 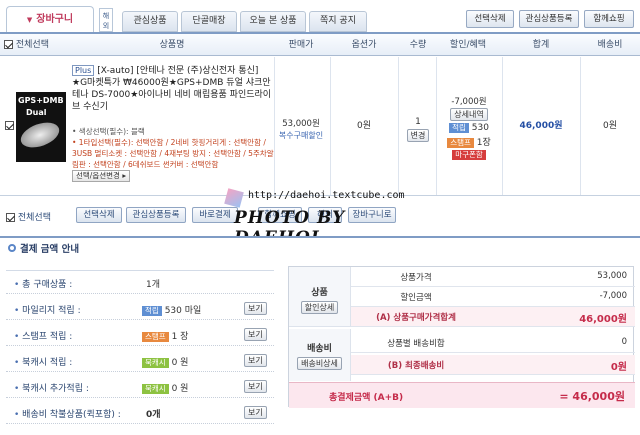 I want to click on row-value: 0원, so click(x=618, y=367).